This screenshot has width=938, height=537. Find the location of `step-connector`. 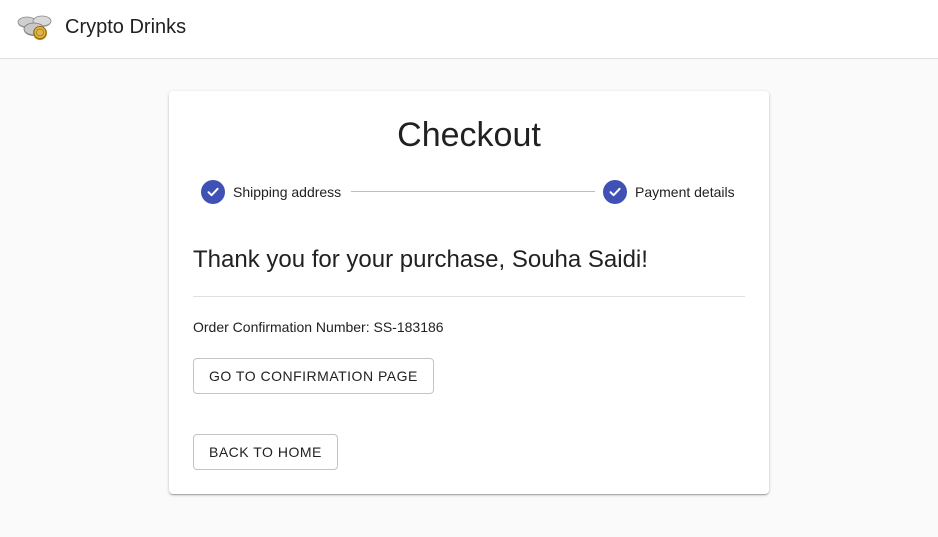

step-connector is located at coordinates (473, 191).